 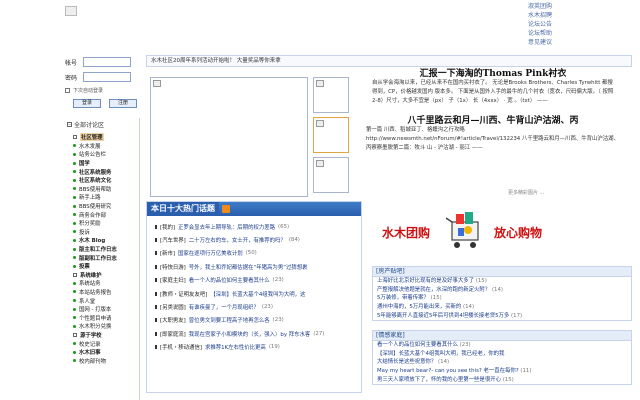 What do you see at coordinates (502, 298) in the screenshot?
I see `topic-item: 5万装修，带着传案？ (15)` at bounding box center [502, 298].